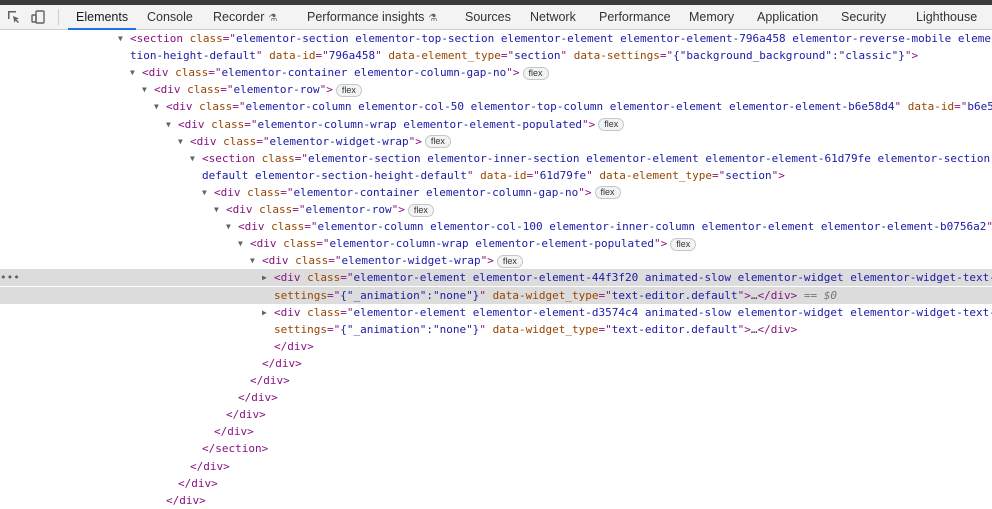 The image size is (992, 509). I want to click on attribute-name: data-settings, so click(617, 55).